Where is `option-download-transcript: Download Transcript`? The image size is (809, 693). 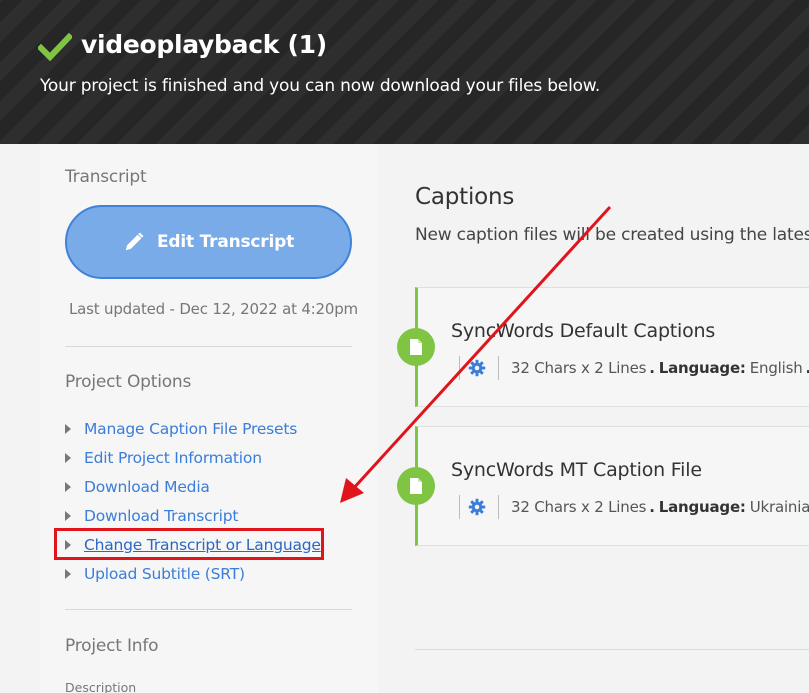 option-download-transcript: Download Transcript is located at coordinates (215, 515).